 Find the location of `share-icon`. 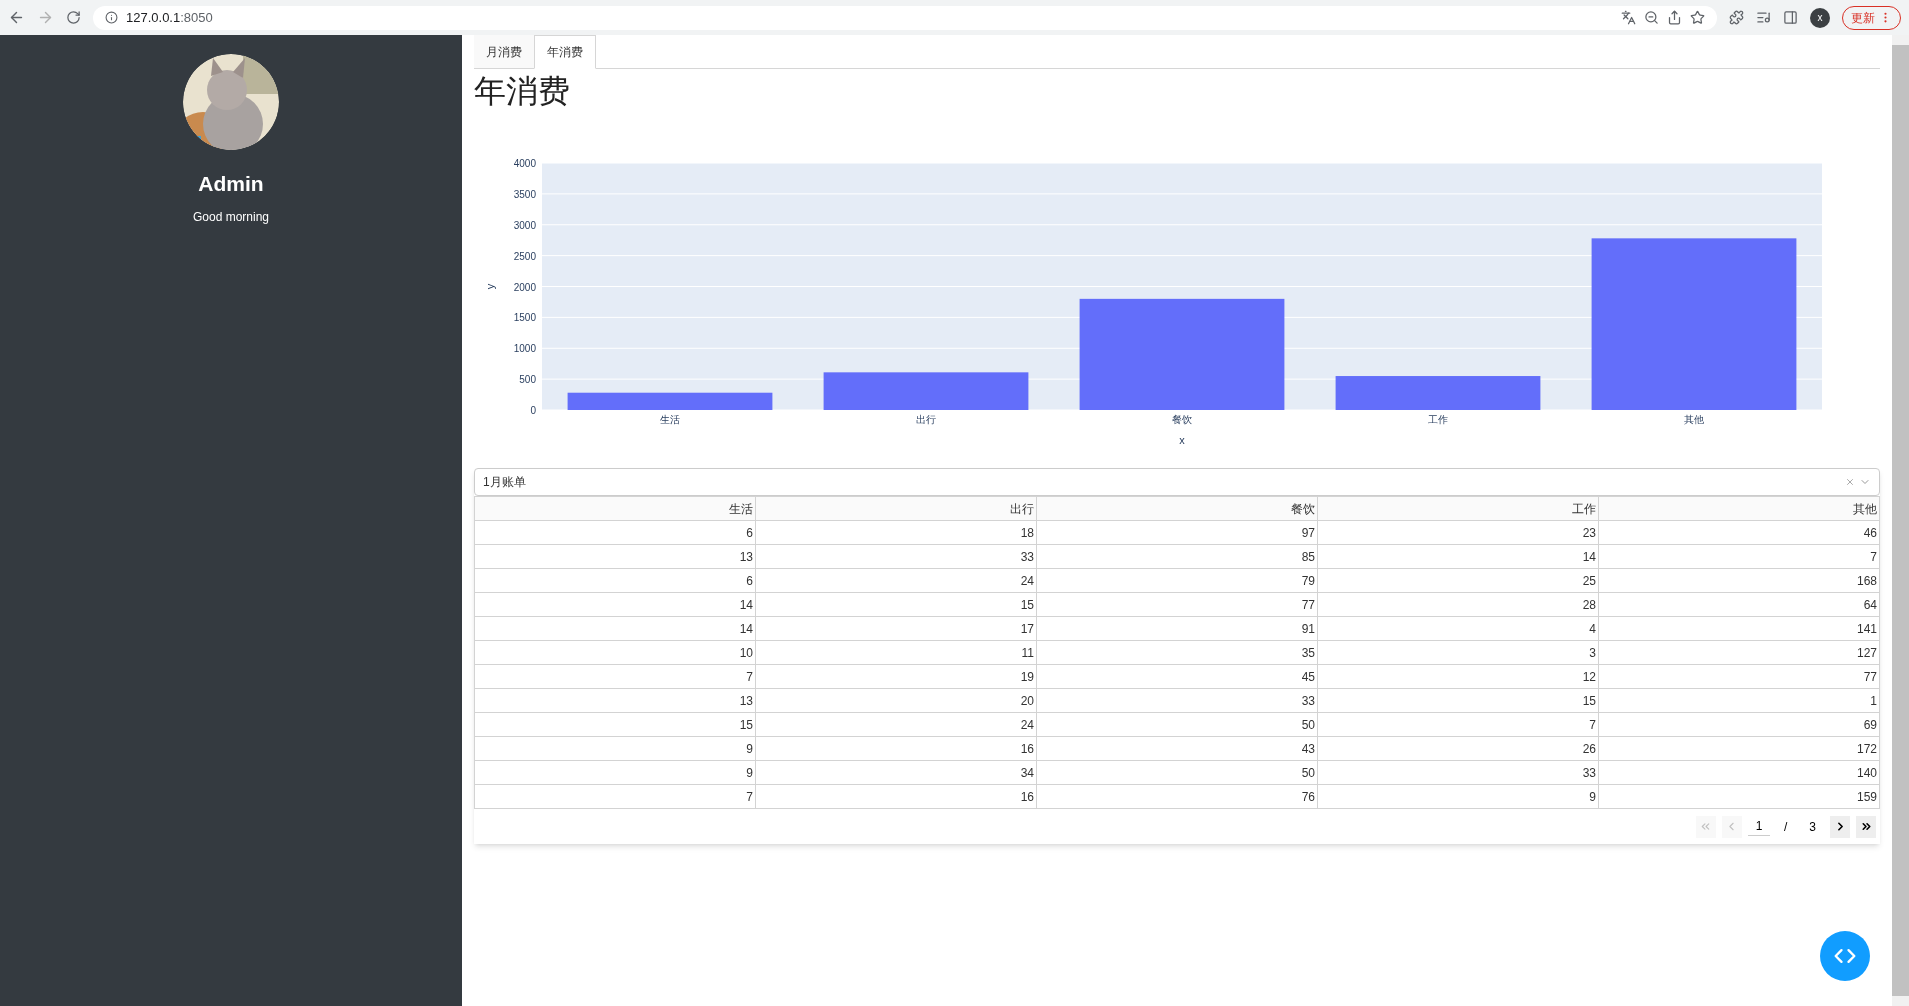

share-icon is located at coordinates (1674, 17).